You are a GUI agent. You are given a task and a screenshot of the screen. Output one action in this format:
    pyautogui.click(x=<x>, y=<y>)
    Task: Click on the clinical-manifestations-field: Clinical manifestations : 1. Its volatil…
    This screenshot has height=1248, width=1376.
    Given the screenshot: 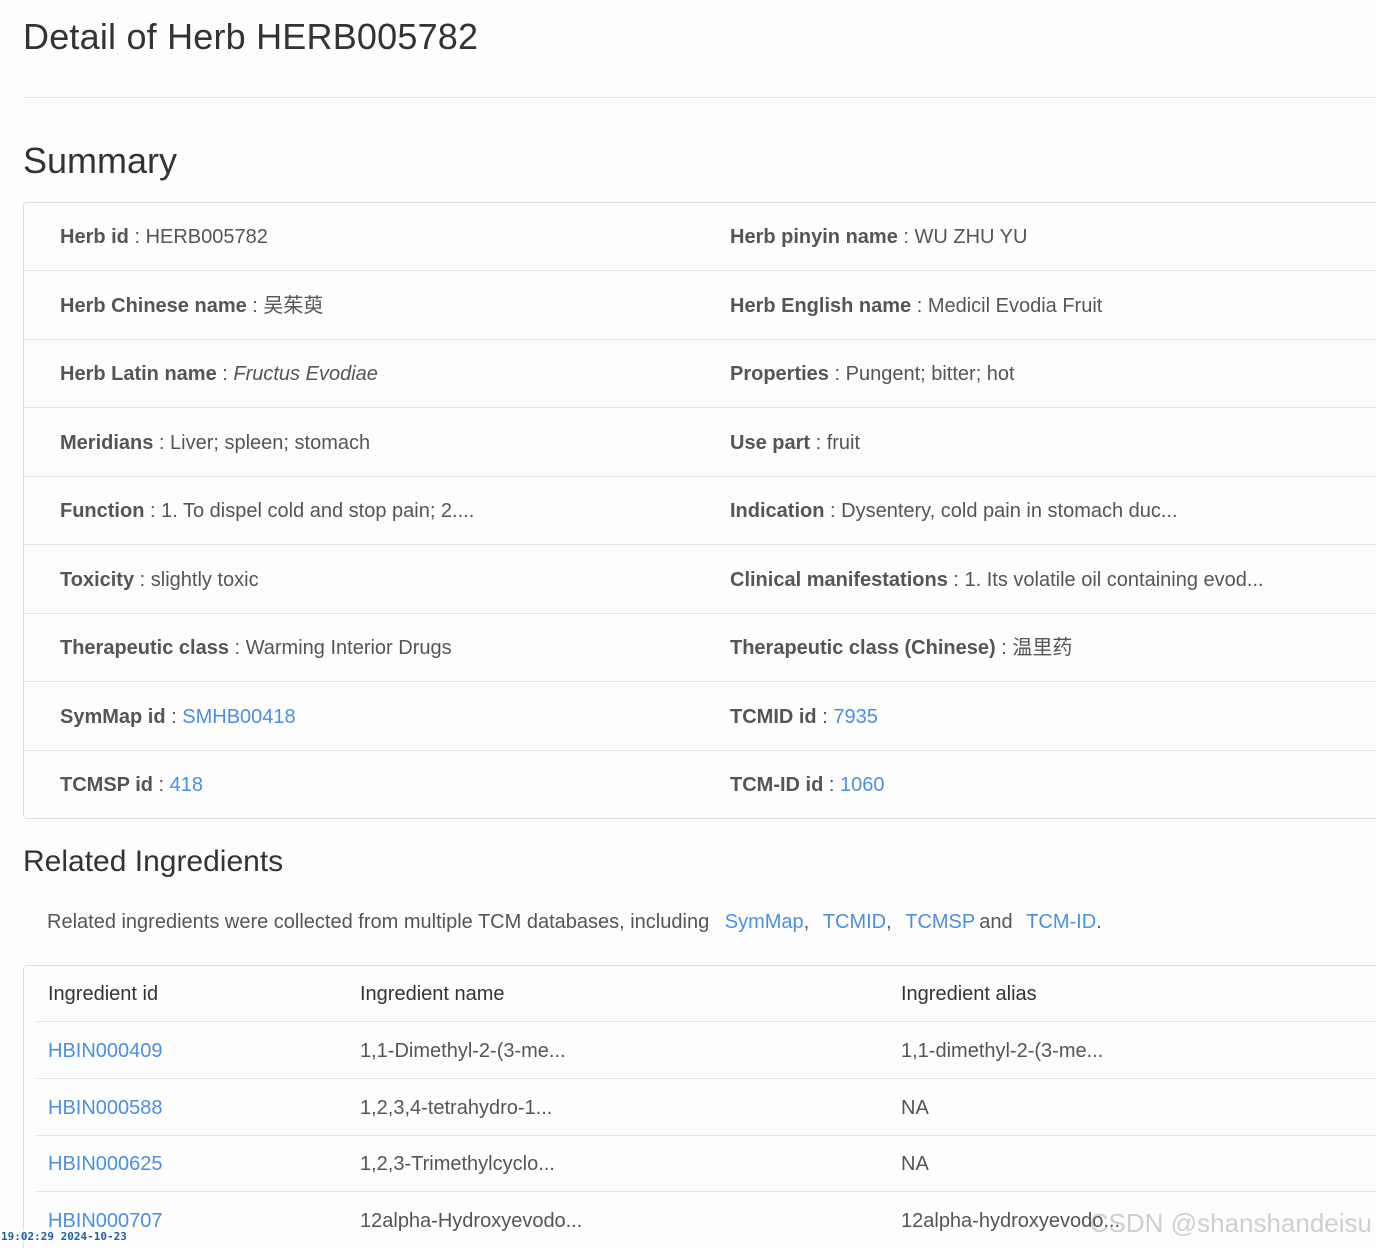 What is the action you would take?
    pyautogui.click(x=997, y=580)
    